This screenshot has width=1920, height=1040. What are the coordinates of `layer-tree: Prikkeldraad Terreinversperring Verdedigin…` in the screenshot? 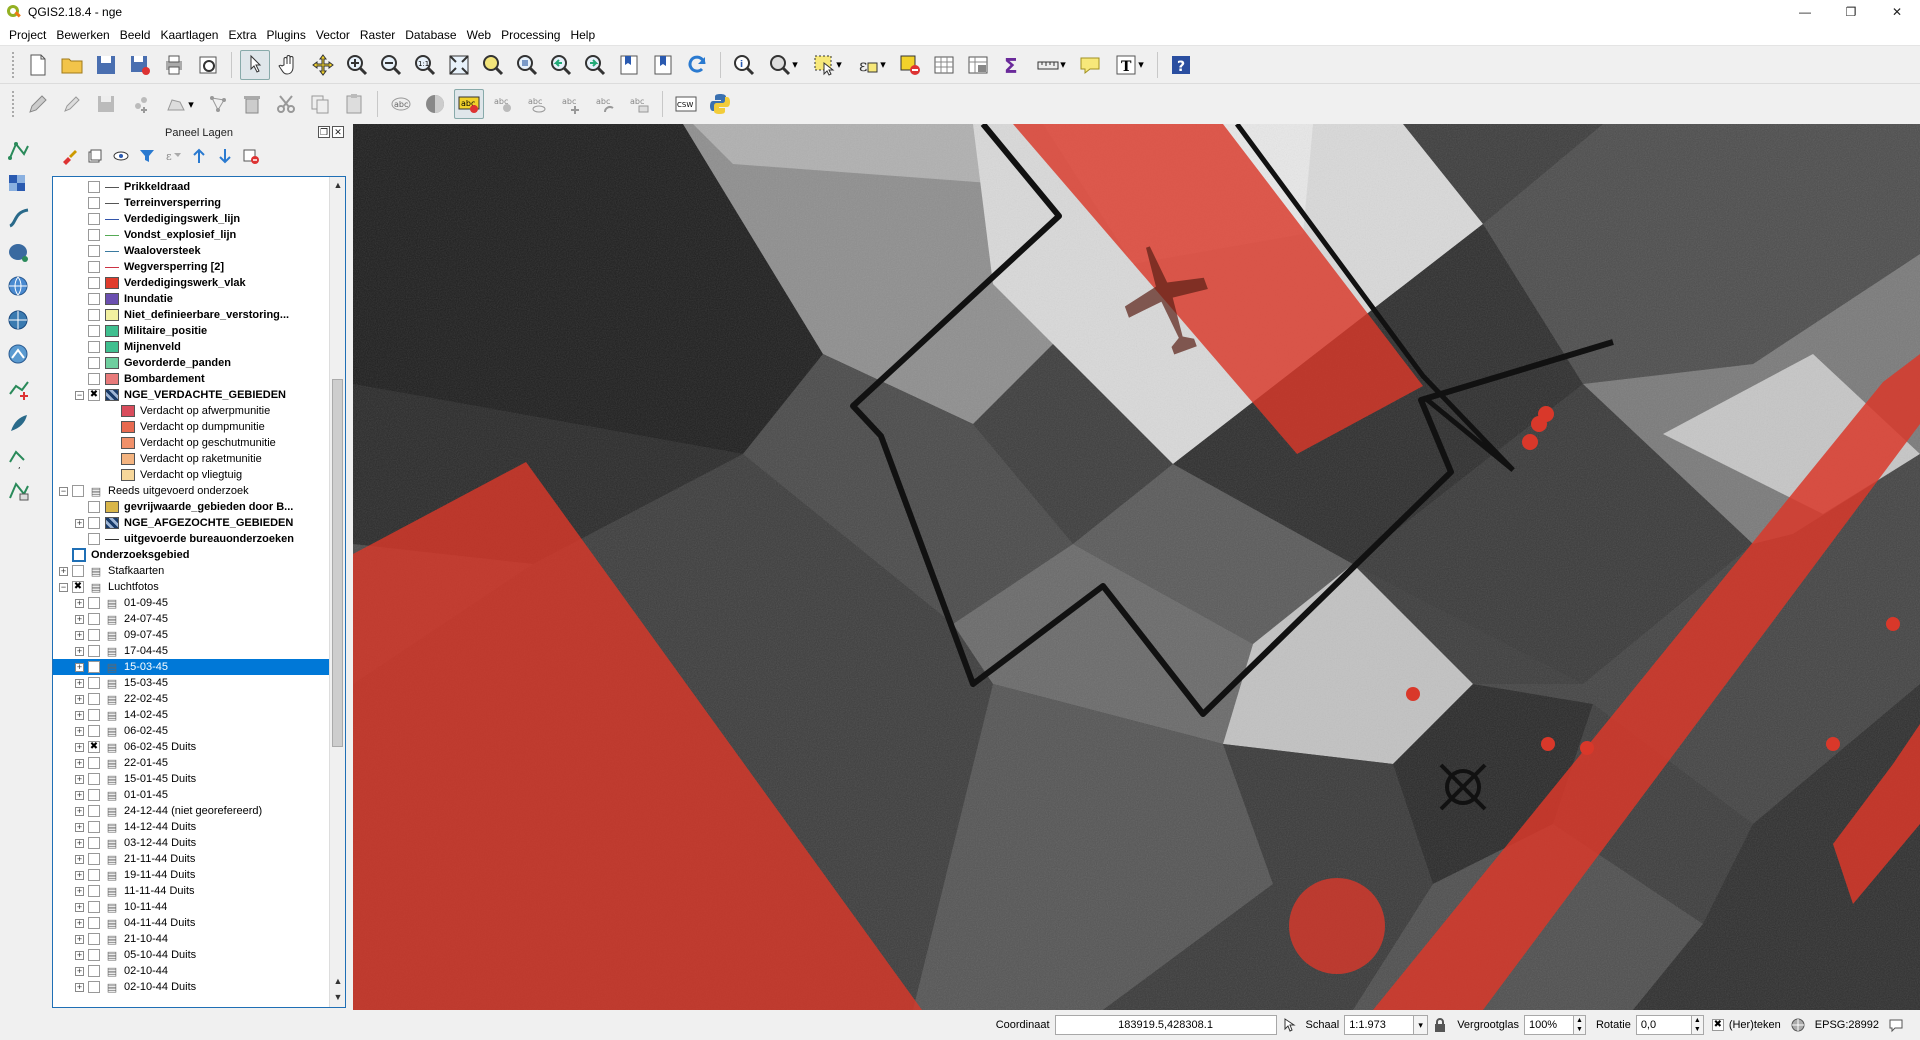 It's located at (199, 592).